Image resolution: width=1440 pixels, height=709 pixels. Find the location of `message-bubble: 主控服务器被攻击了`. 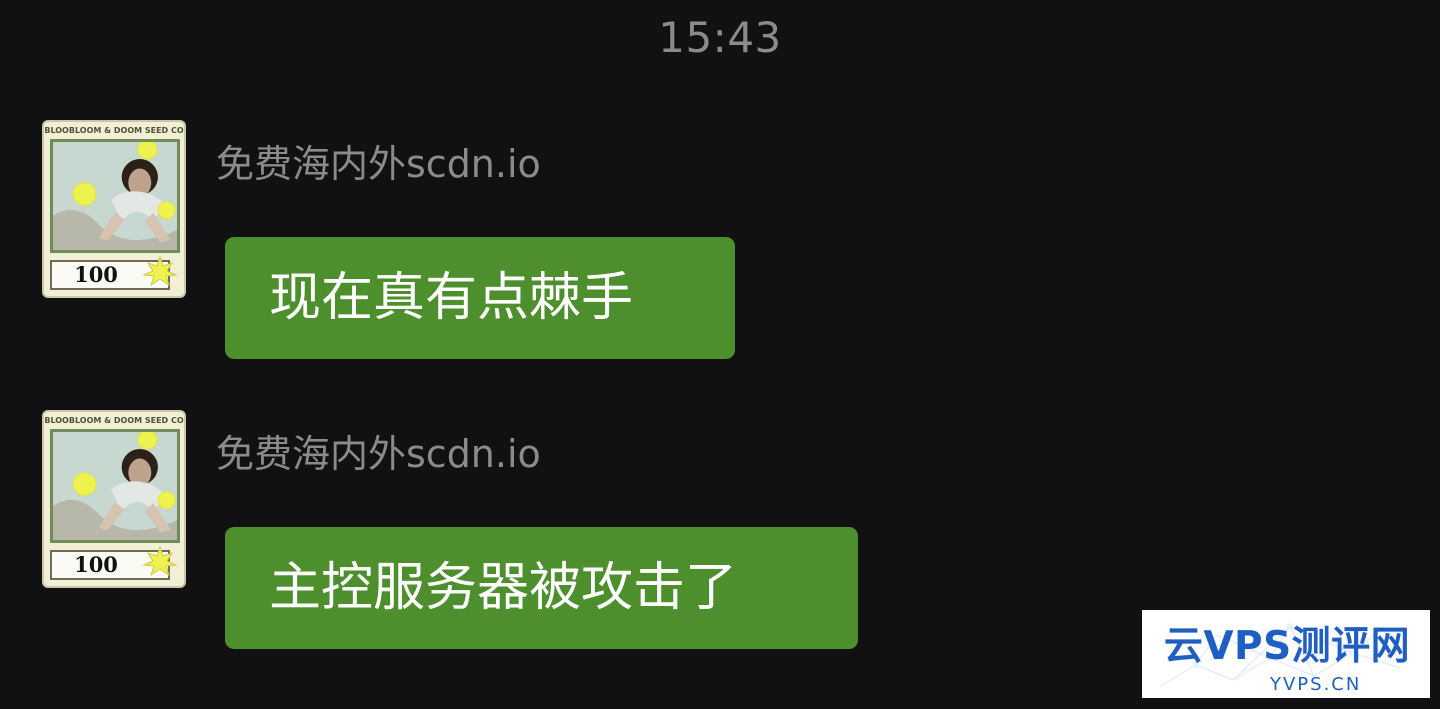

message-bubble: 主控服务器被攻击了 is located at coordinates (541, 588).